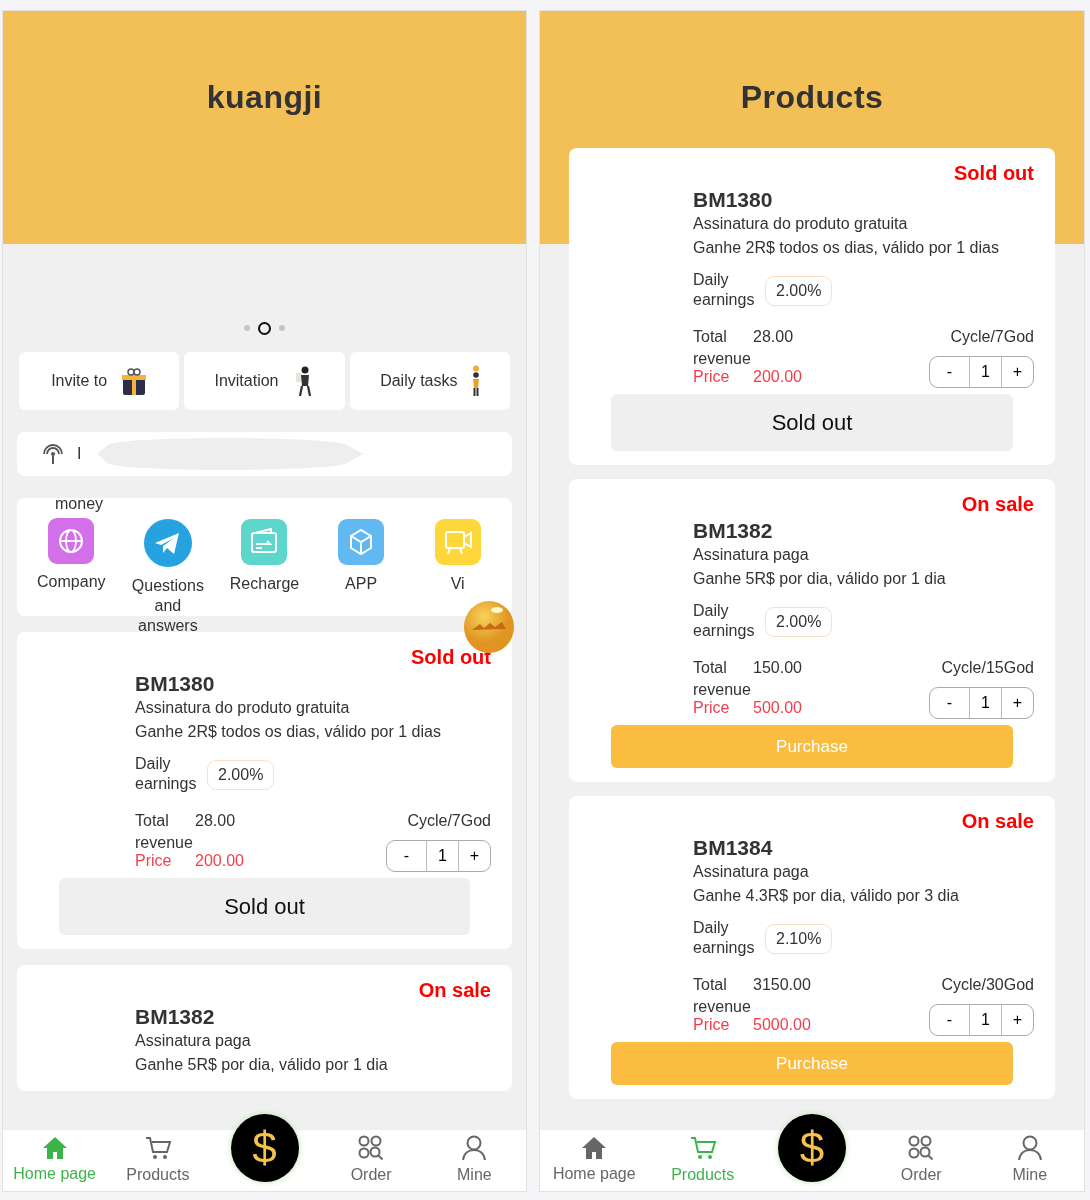  I want to click on notice-text: I, so click(79, 454).